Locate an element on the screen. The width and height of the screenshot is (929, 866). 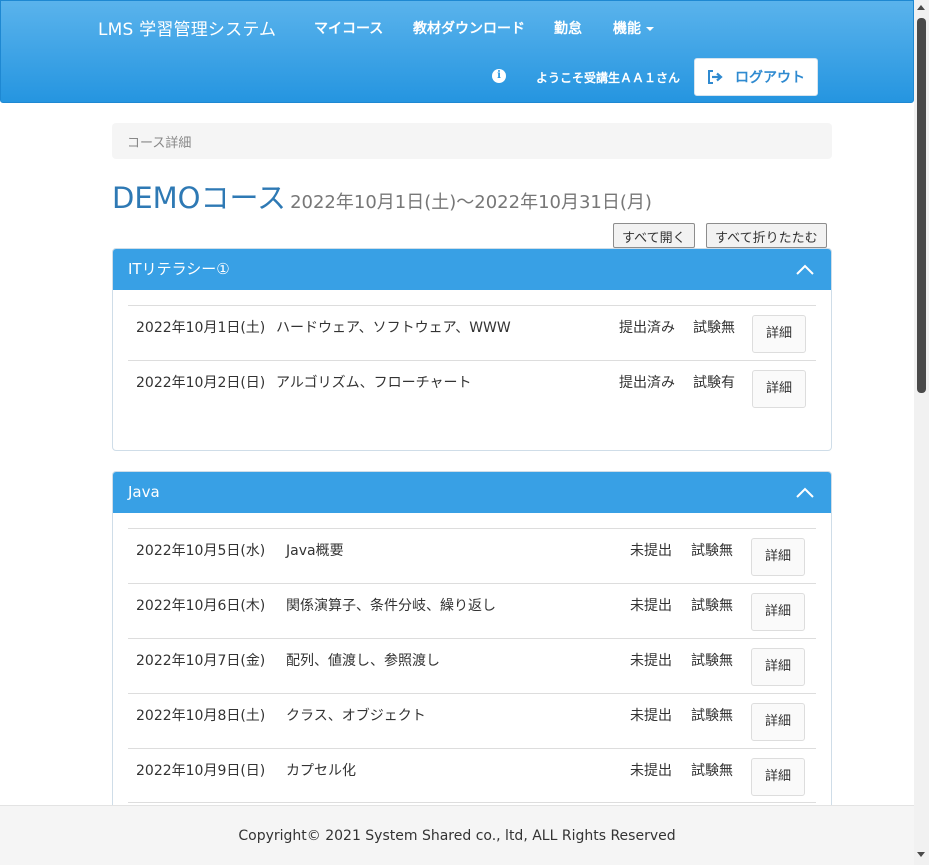
info-circle-icon: i is located at coordinates (499, 76).